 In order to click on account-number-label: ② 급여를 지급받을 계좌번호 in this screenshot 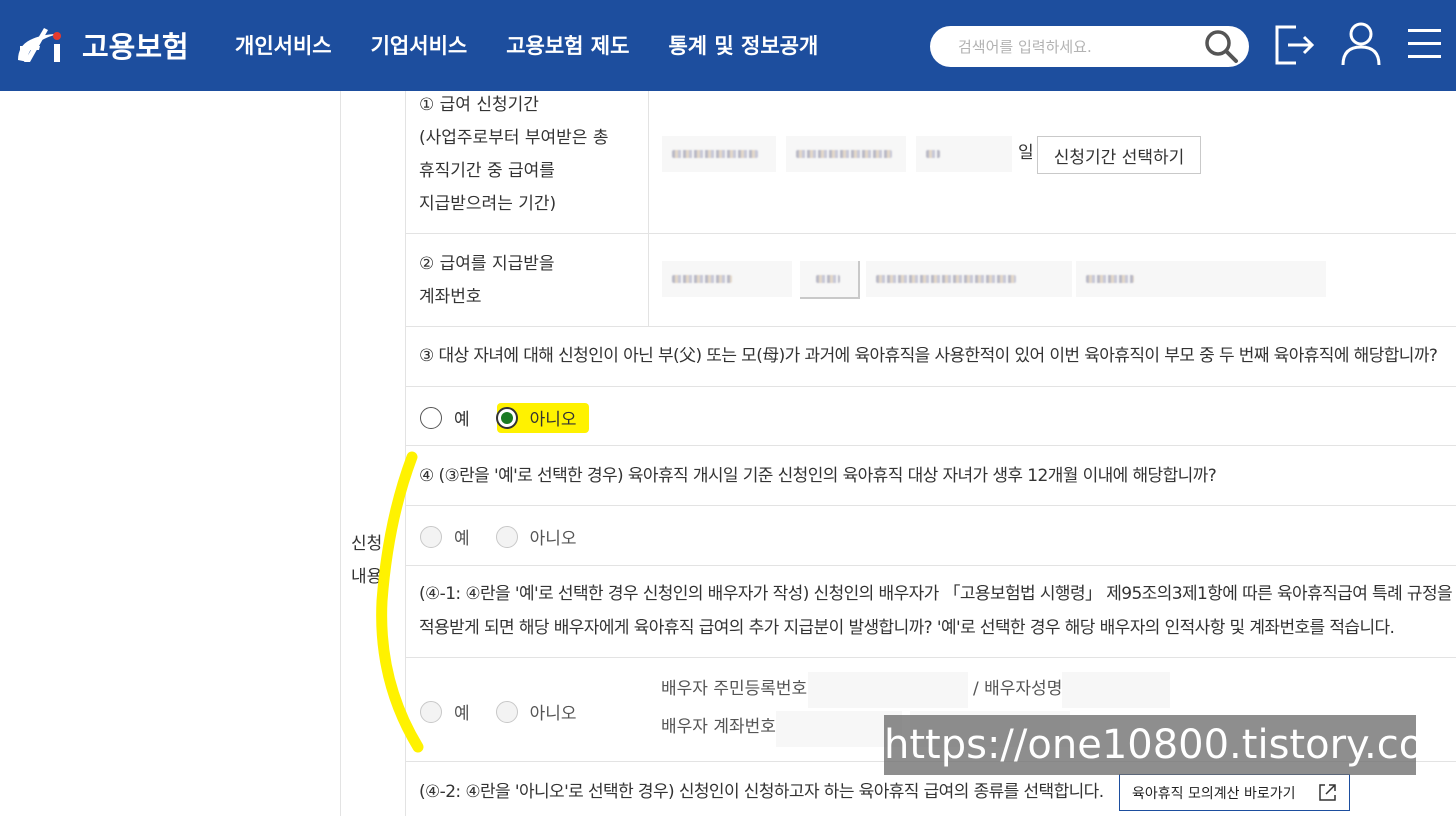, I will do `click(487, 281)`.